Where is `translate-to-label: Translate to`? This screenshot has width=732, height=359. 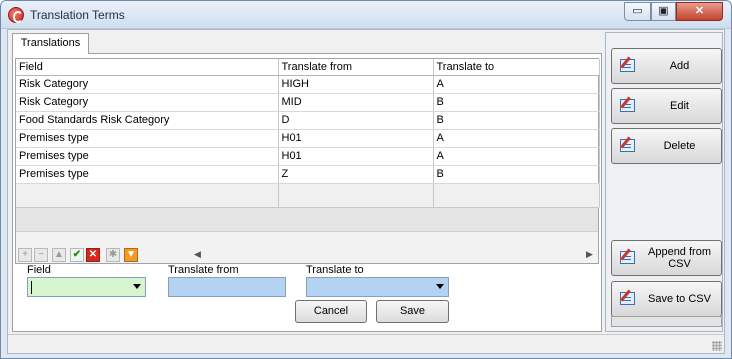 translate-to-label: Translate to is located at coordinates (335, 270).